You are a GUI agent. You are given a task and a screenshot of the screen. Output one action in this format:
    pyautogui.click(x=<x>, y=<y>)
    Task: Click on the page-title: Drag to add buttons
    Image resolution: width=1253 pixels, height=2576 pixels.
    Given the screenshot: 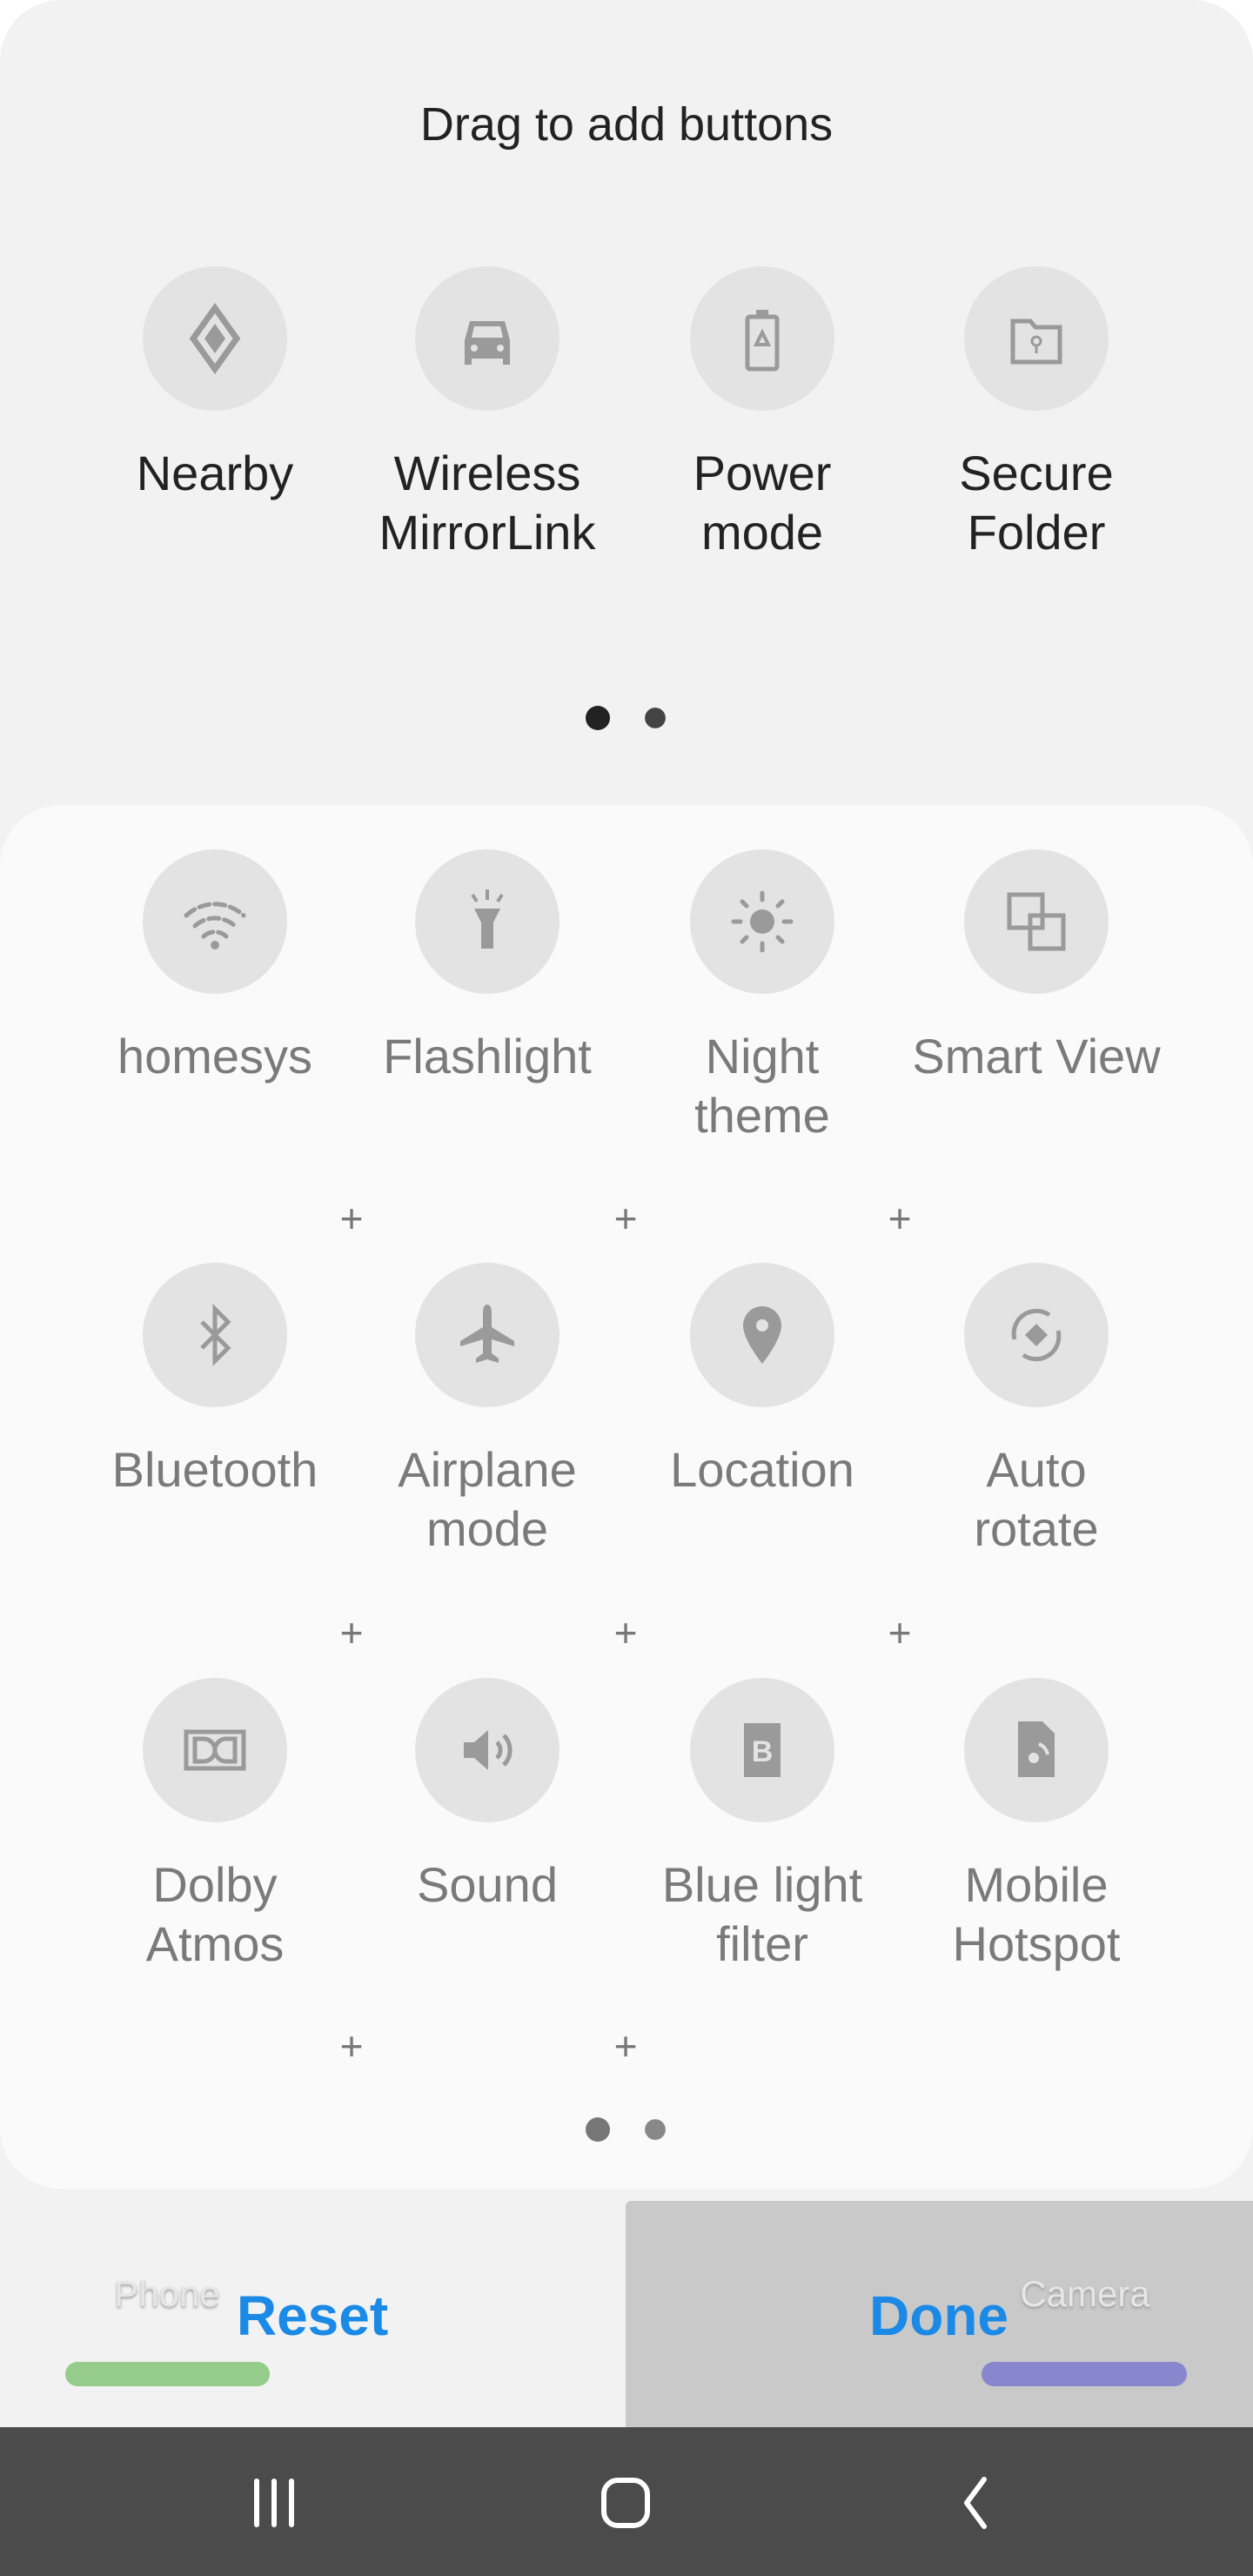 What is the action you would take?
    pyautogui.click(x=626, y=124)
    